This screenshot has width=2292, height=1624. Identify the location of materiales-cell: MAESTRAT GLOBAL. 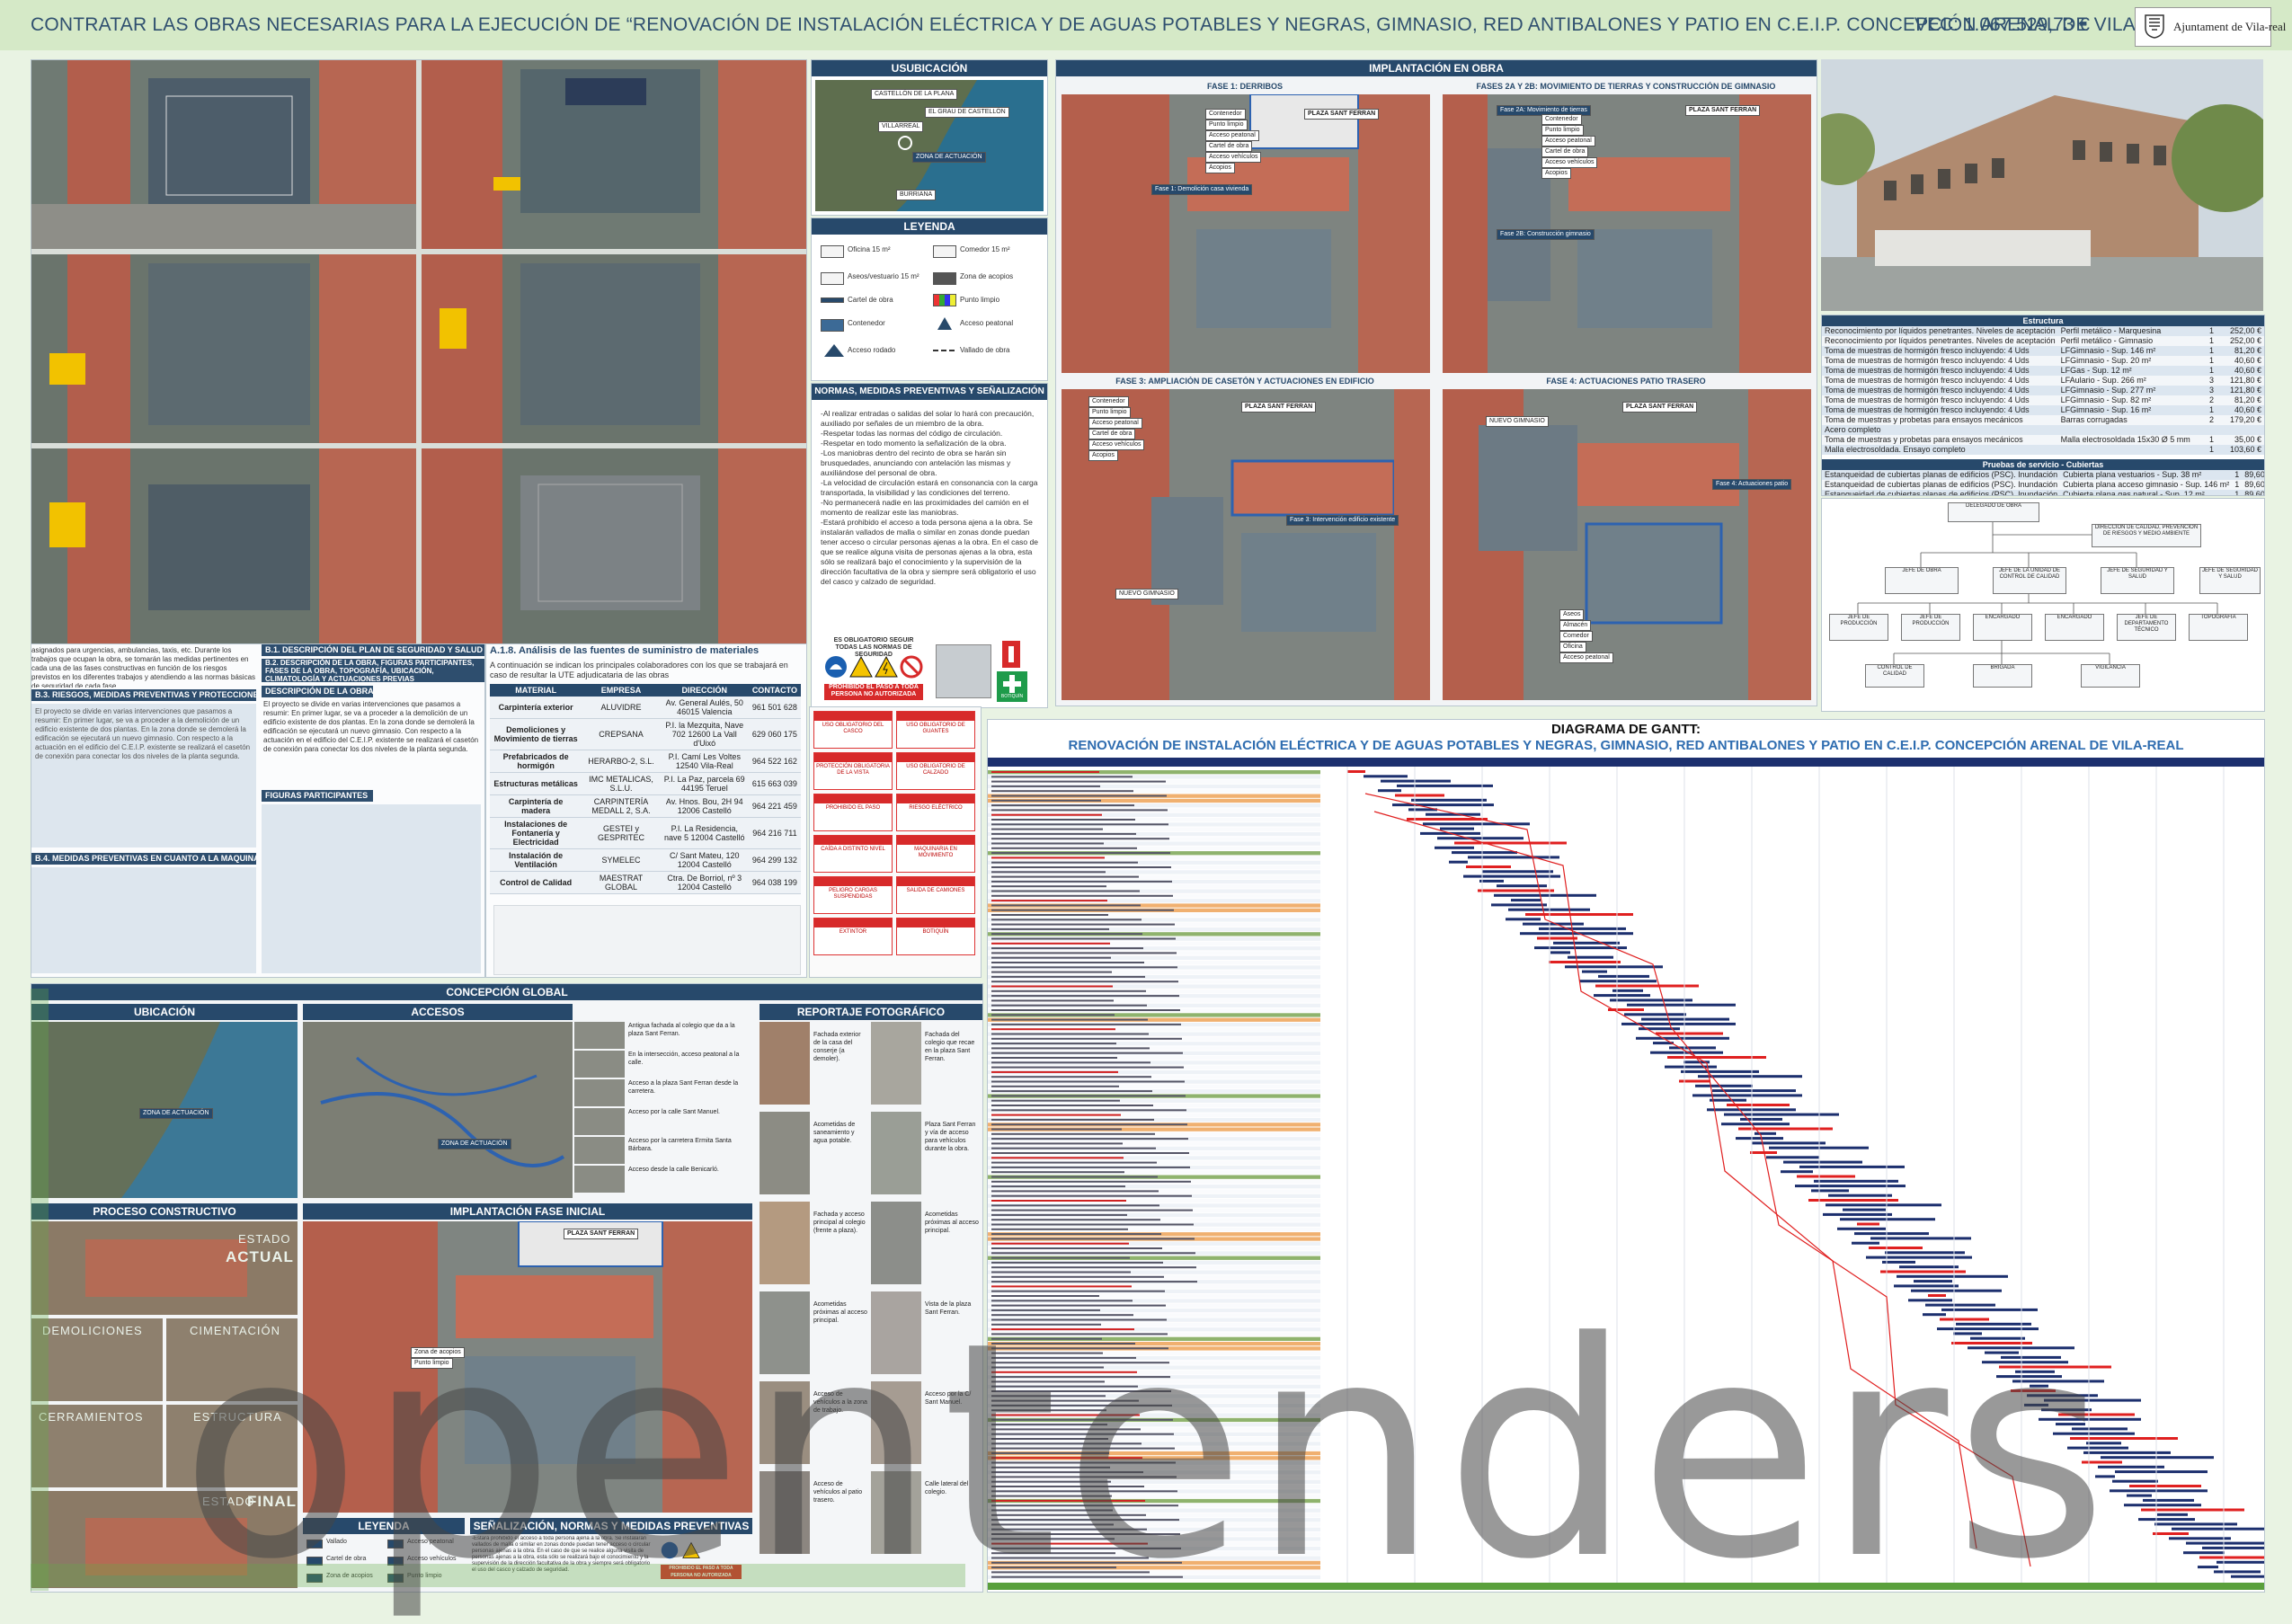
(621, 882).